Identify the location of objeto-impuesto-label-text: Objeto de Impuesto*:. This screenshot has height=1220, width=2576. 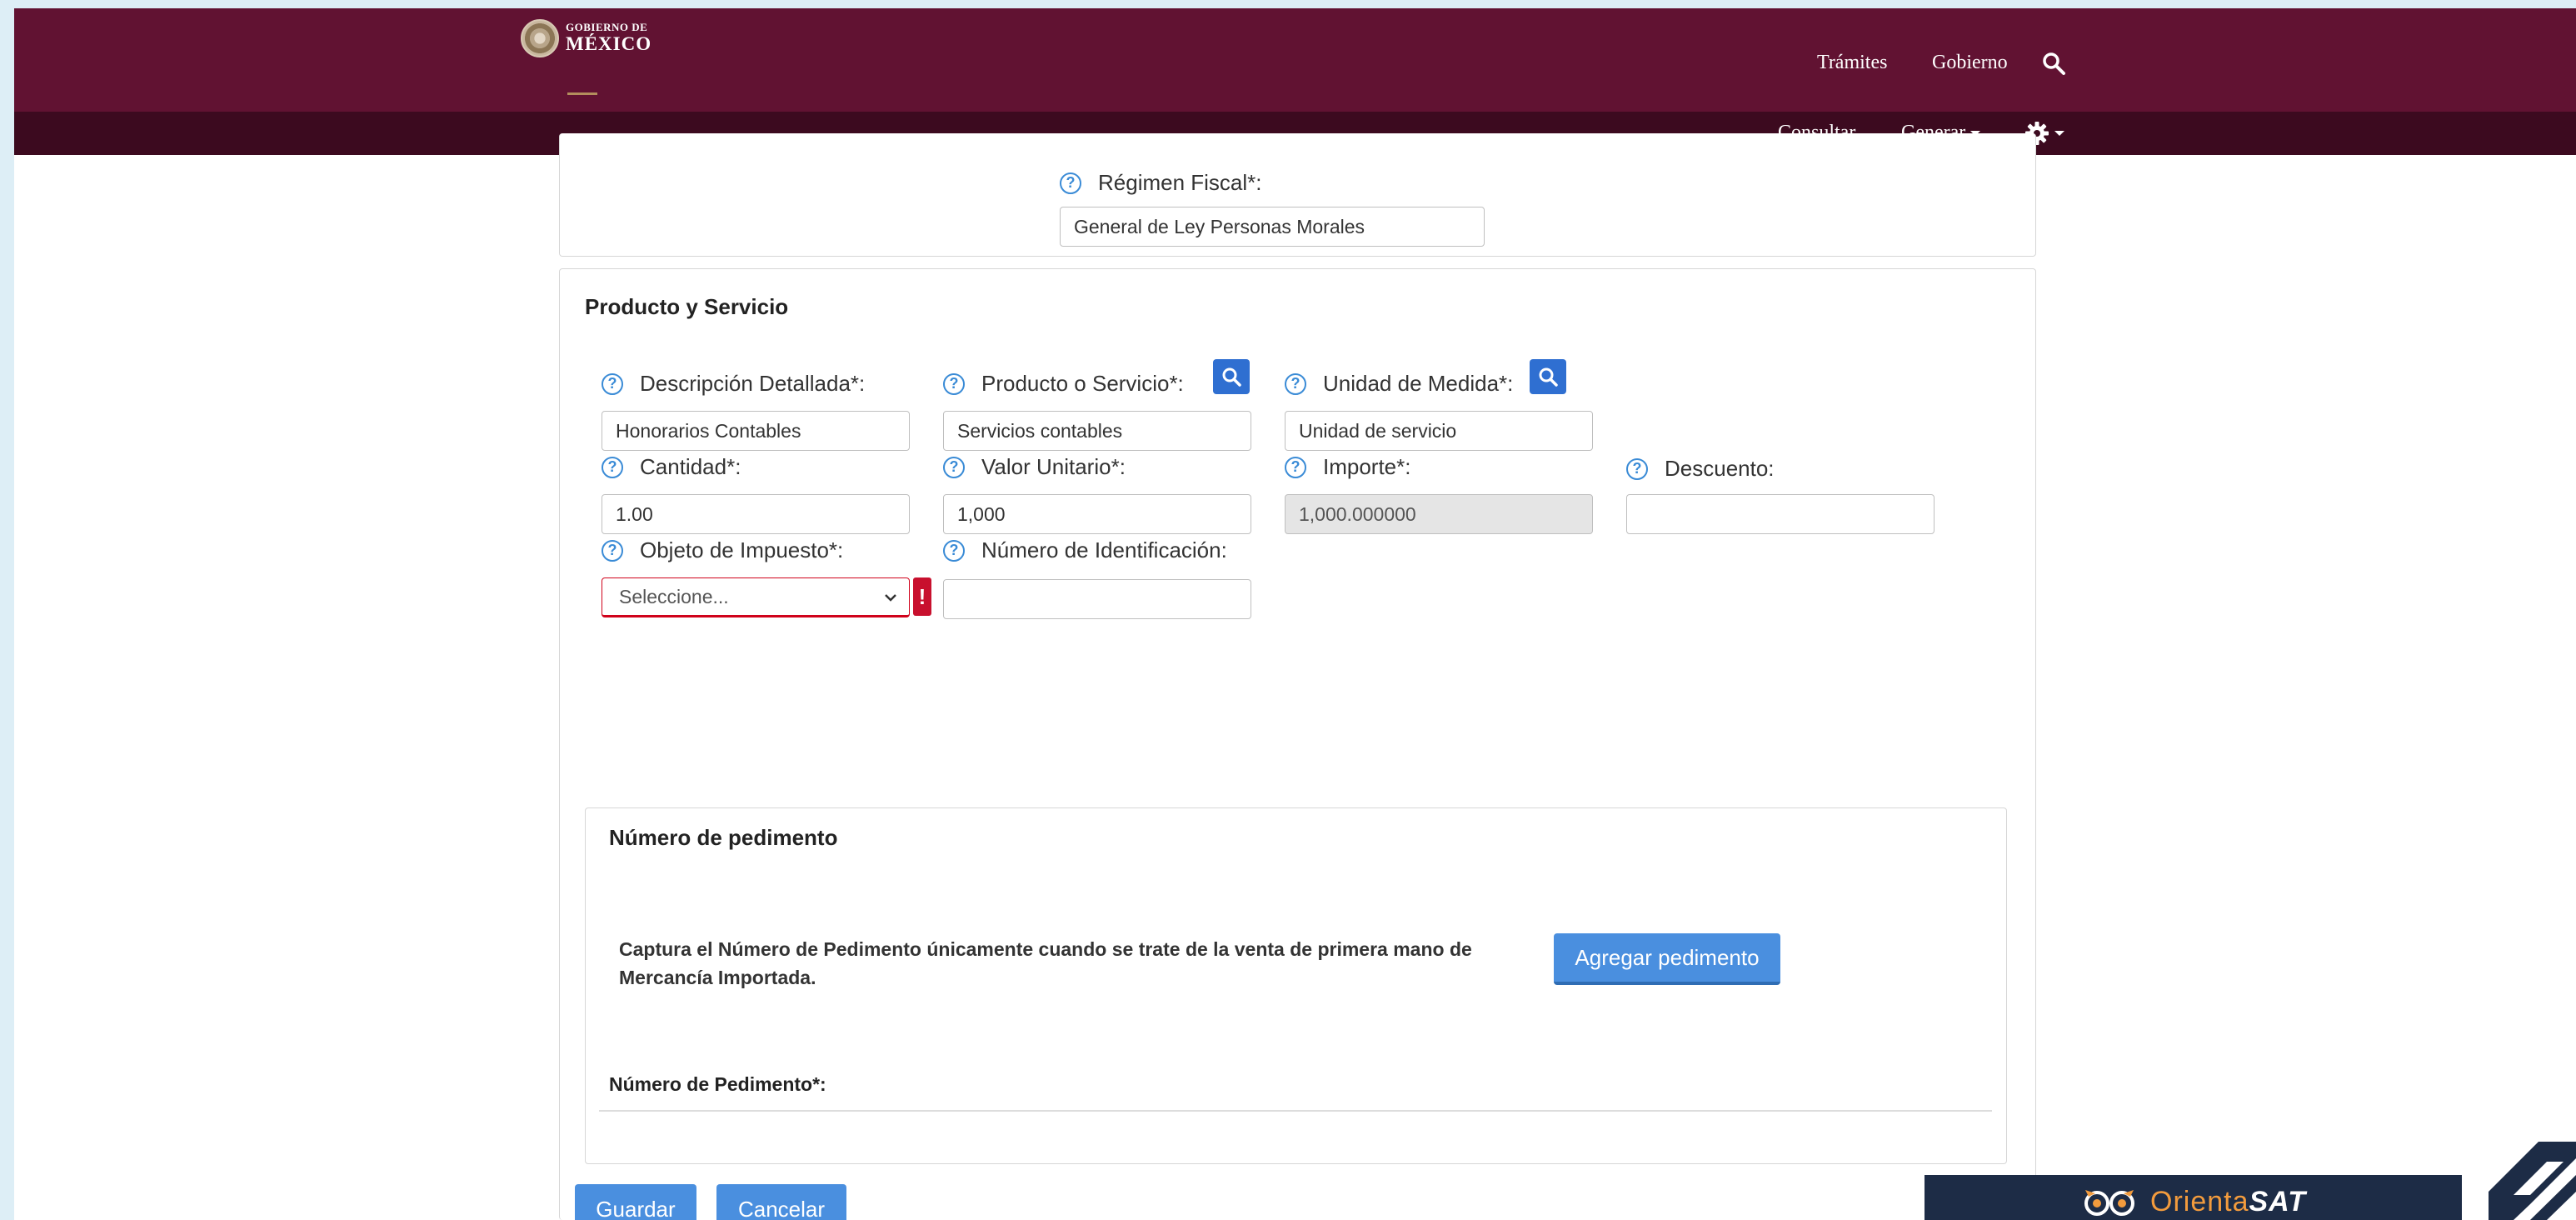
(742, 550).